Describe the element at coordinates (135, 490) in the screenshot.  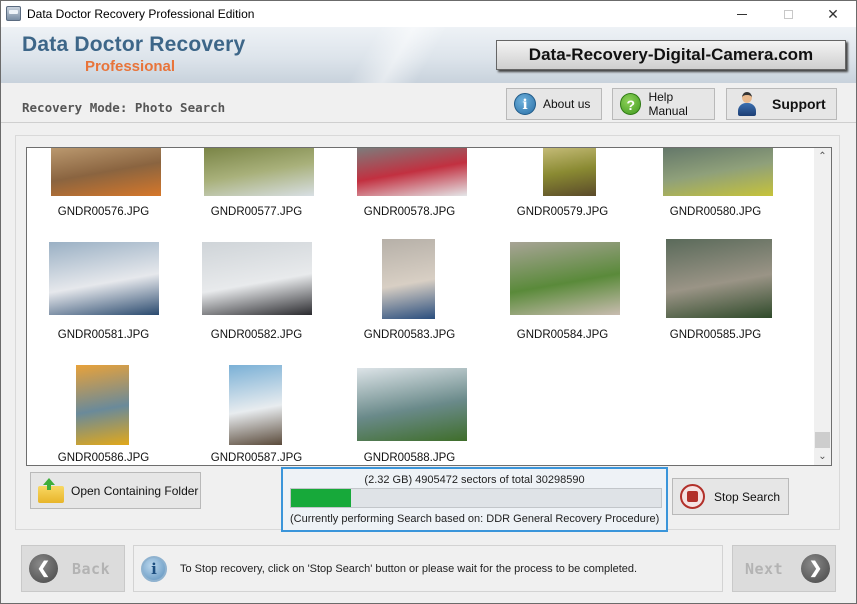
I see `open-folder-label: Open Containing Folder` at that location.